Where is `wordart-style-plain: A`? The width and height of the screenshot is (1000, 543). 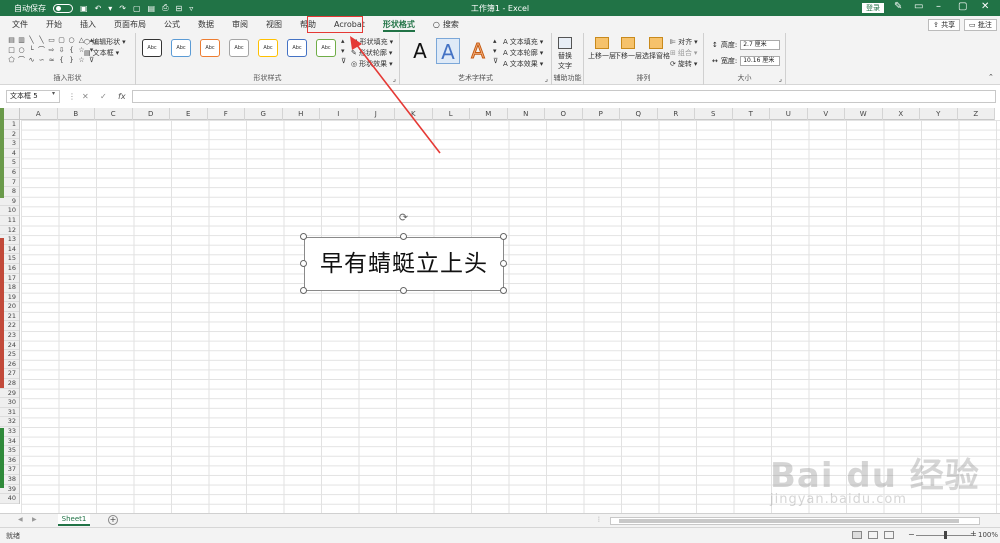 wordart-style-plain: A is located at coordinates (420, 51).